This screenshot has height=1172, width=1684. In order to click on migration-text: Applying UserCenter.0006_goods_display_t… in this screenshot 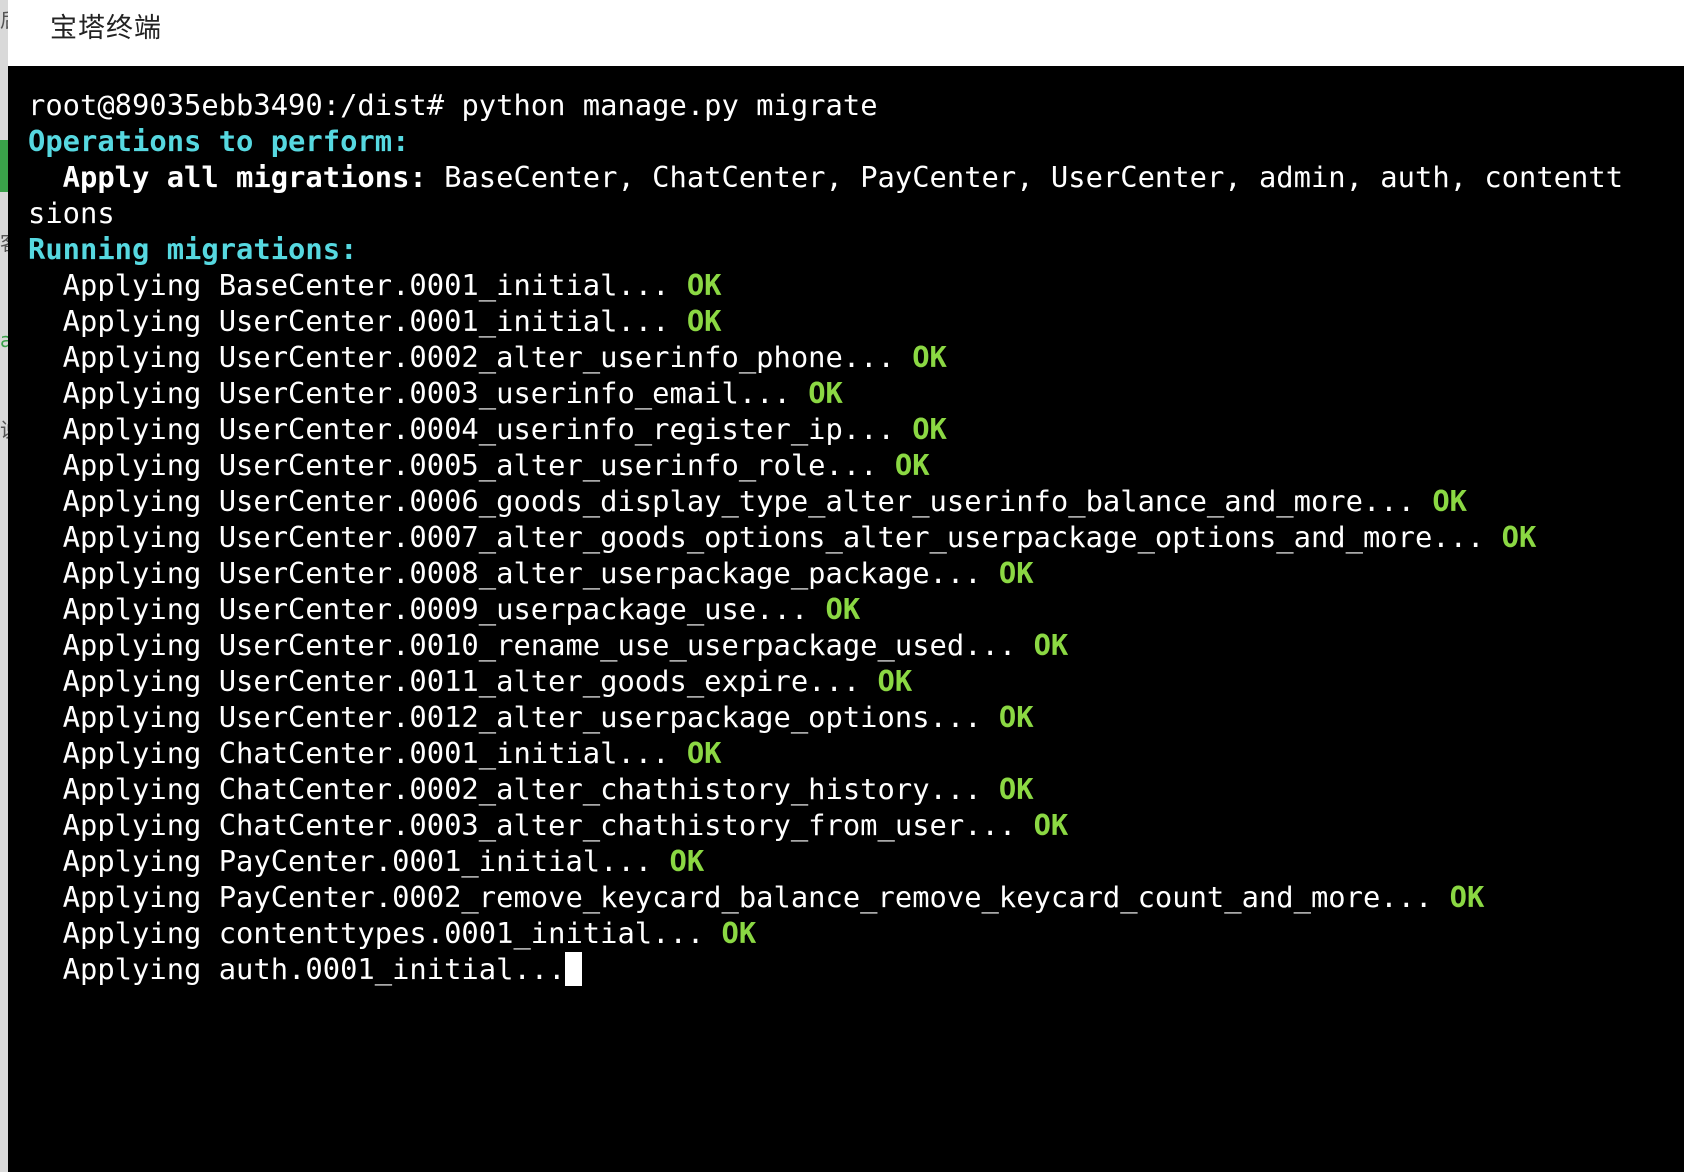, I will do `click(730, 501)`.